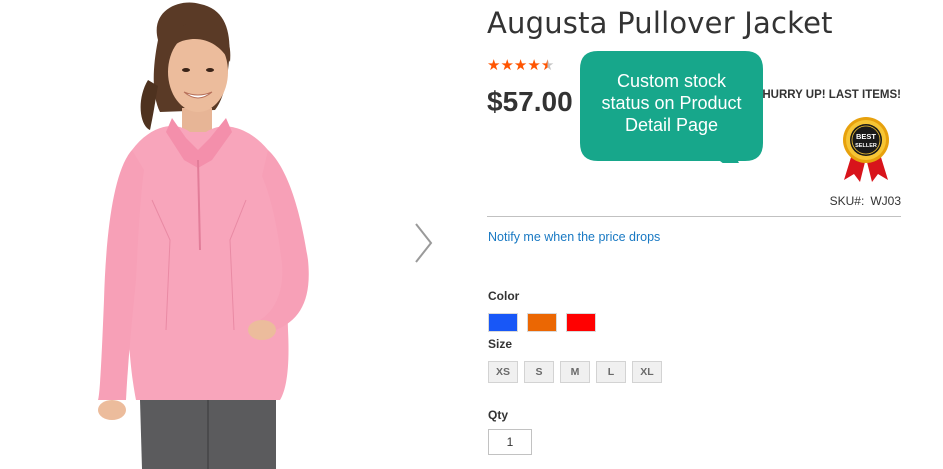 Image resolution: width=943 pixels, height=469 pixels. What do you see at coordinates (831, 95) in the screenshot?
I see `stock-status: HURRY UP! LAST ITEMS!` at bounding box center [831, 95].